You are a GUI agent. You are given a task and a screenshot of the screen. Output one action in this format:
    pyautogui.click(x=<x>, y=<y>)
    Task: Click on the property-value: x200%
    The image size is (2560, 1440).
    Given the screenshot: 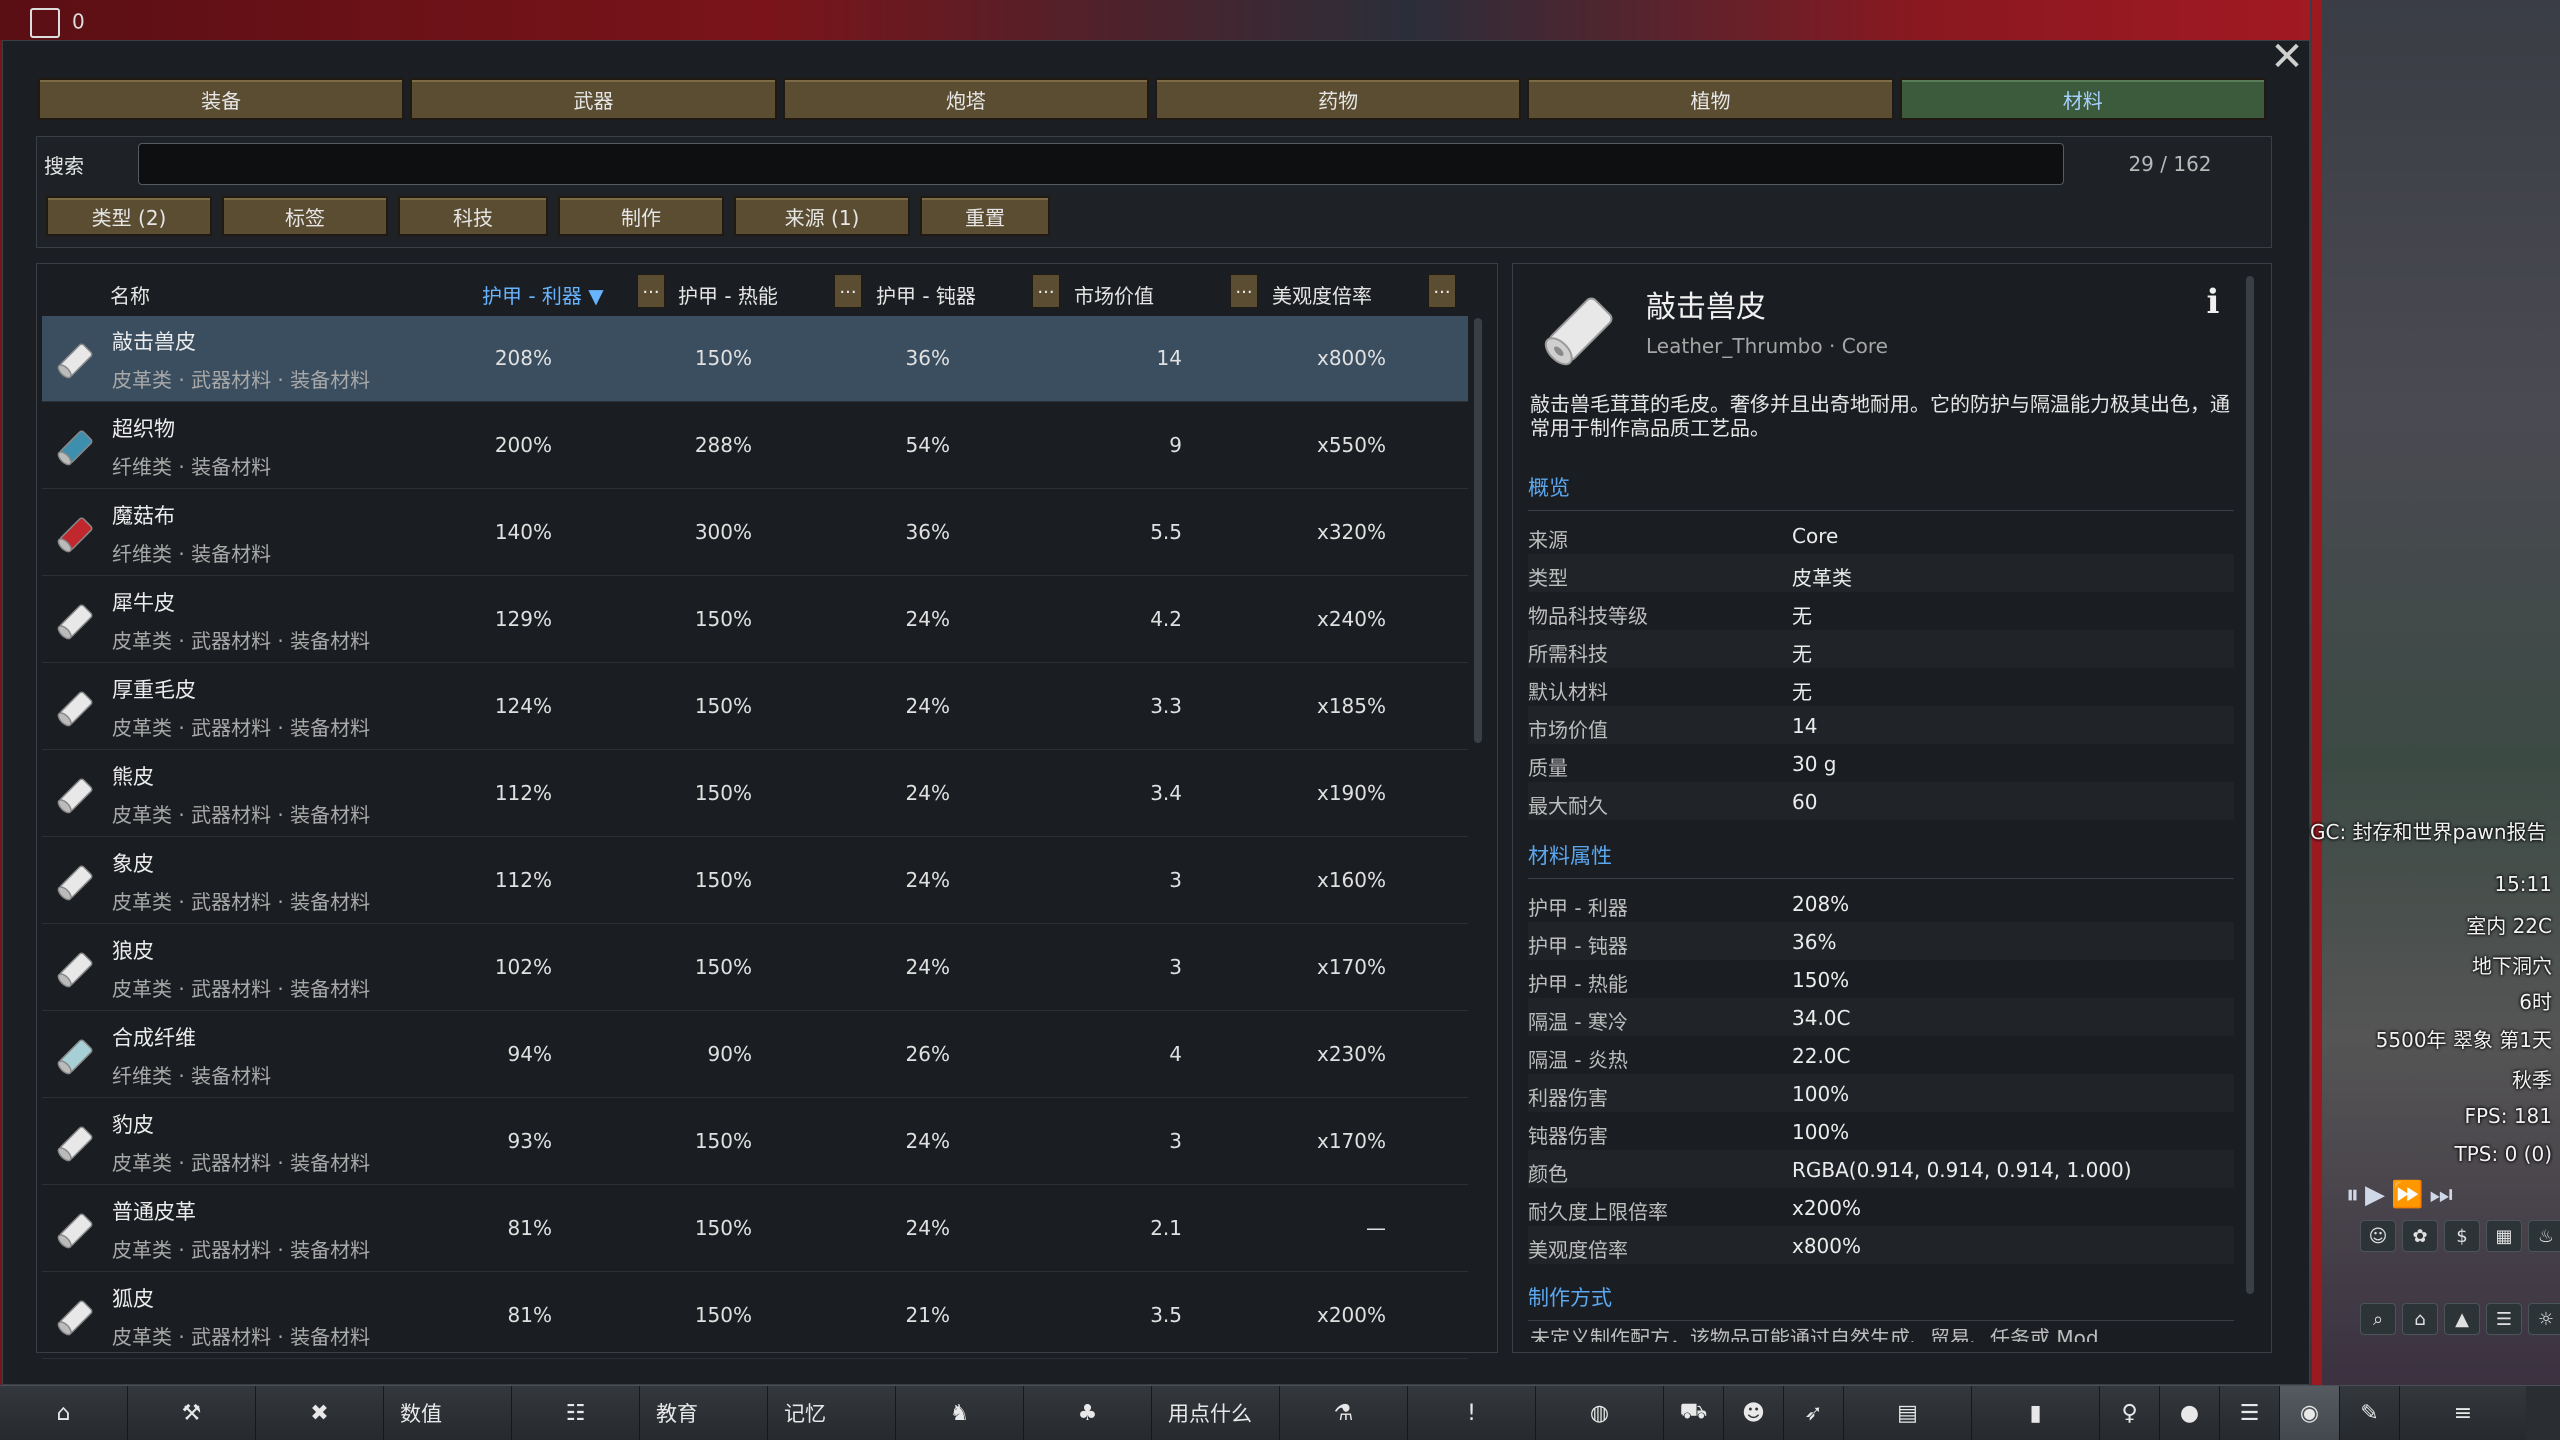 What is the action you would take?
    pyautogui.click(x=1827, y=1208)
    